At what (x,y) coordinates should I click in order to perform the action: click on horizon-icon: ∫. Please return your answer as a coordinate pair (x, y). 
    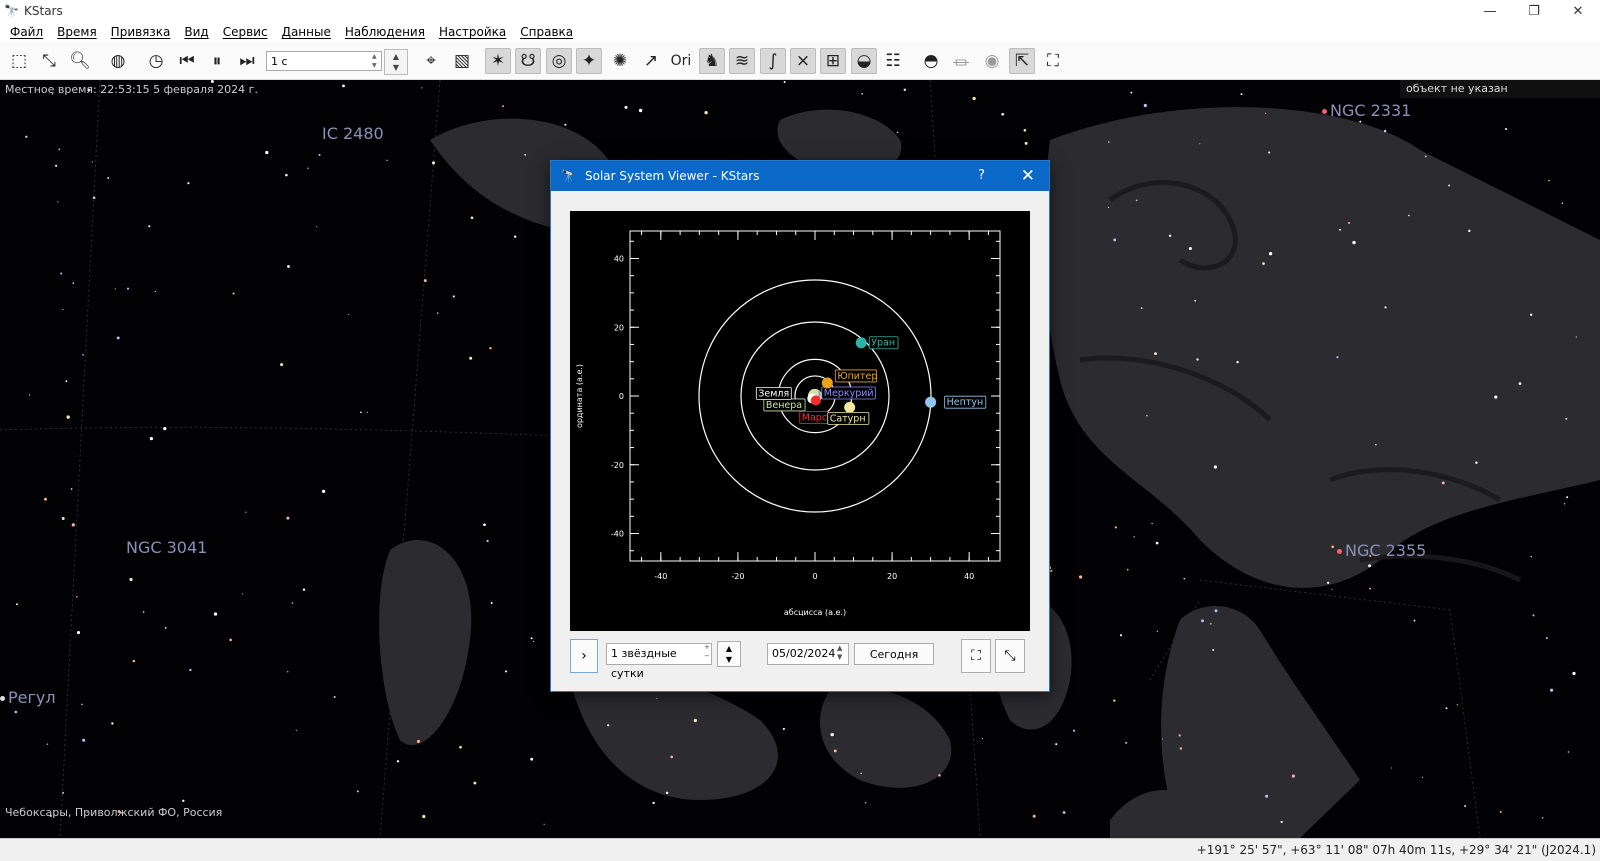
    Looking at the image, I should click on (773, 61).